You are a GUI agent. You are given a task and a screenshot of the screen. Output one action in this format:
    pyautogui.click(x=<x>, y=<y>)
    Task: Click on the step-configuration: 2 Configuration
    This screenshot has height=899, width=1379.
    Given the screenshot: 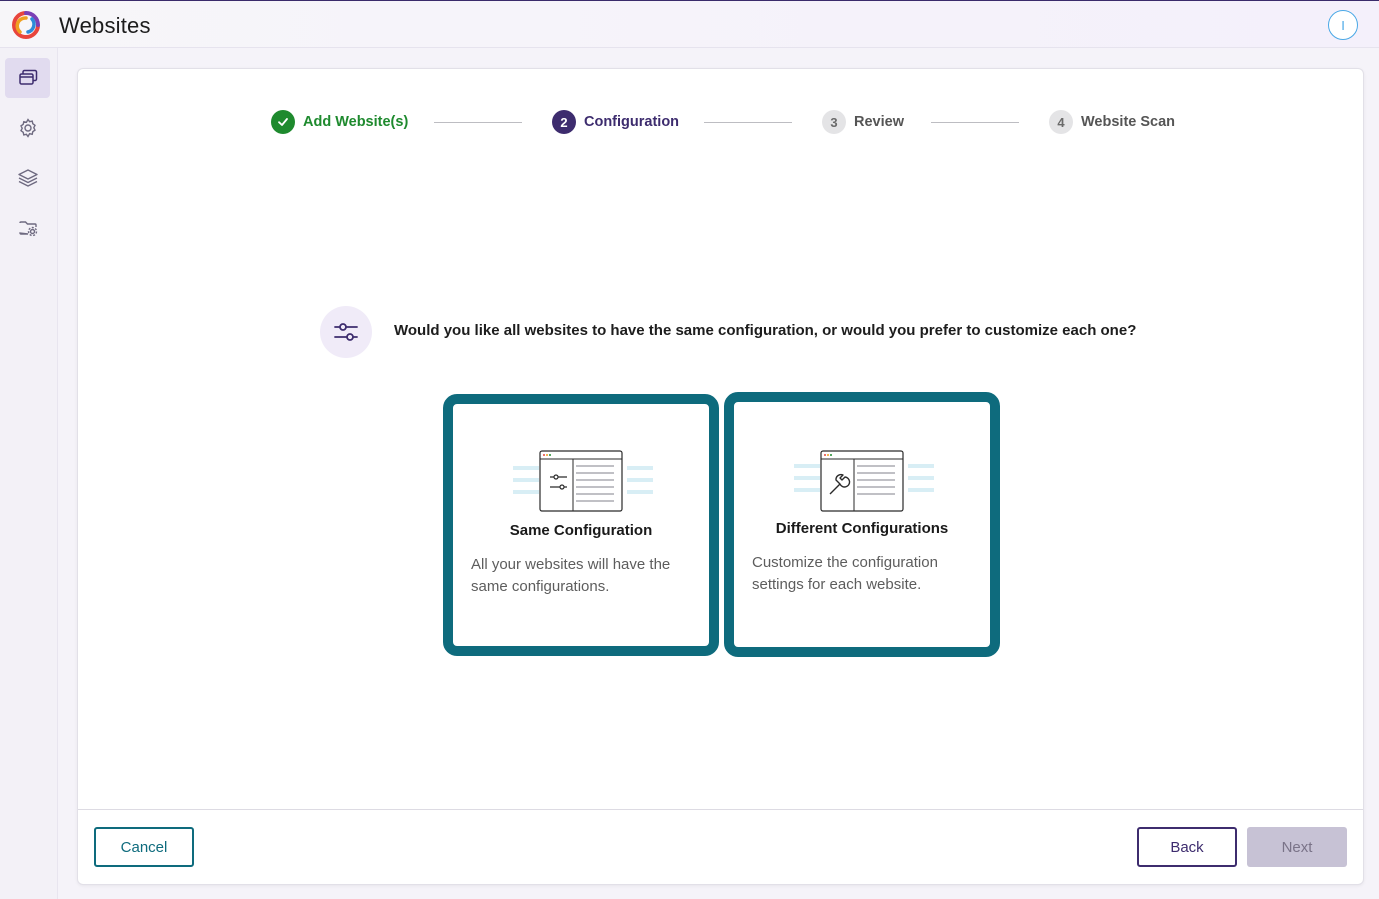 What is the action you would take?
    pyautogui.click(x=615, y=122)
    